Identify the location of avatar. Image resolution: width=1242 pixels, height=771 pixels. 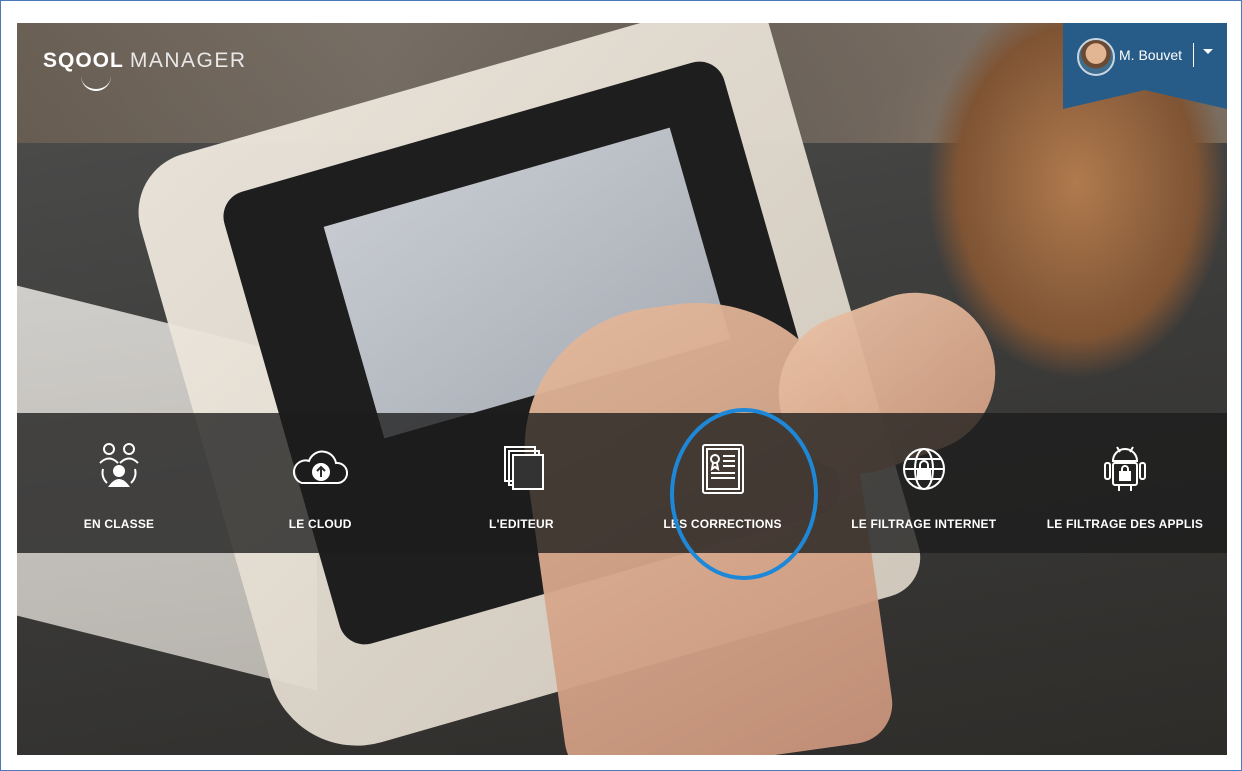
(1096, 57).